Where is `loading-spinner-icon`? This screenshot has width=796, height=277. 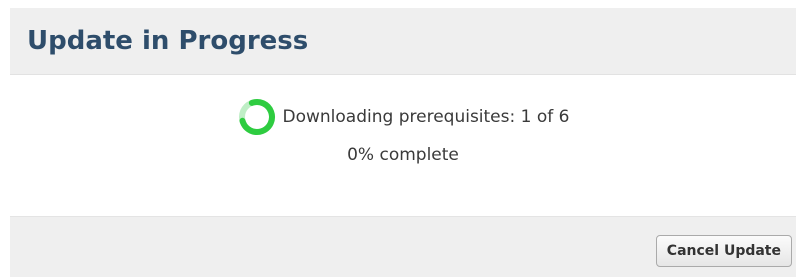 loading-spinner-icon is located at coordinates (256, 117).